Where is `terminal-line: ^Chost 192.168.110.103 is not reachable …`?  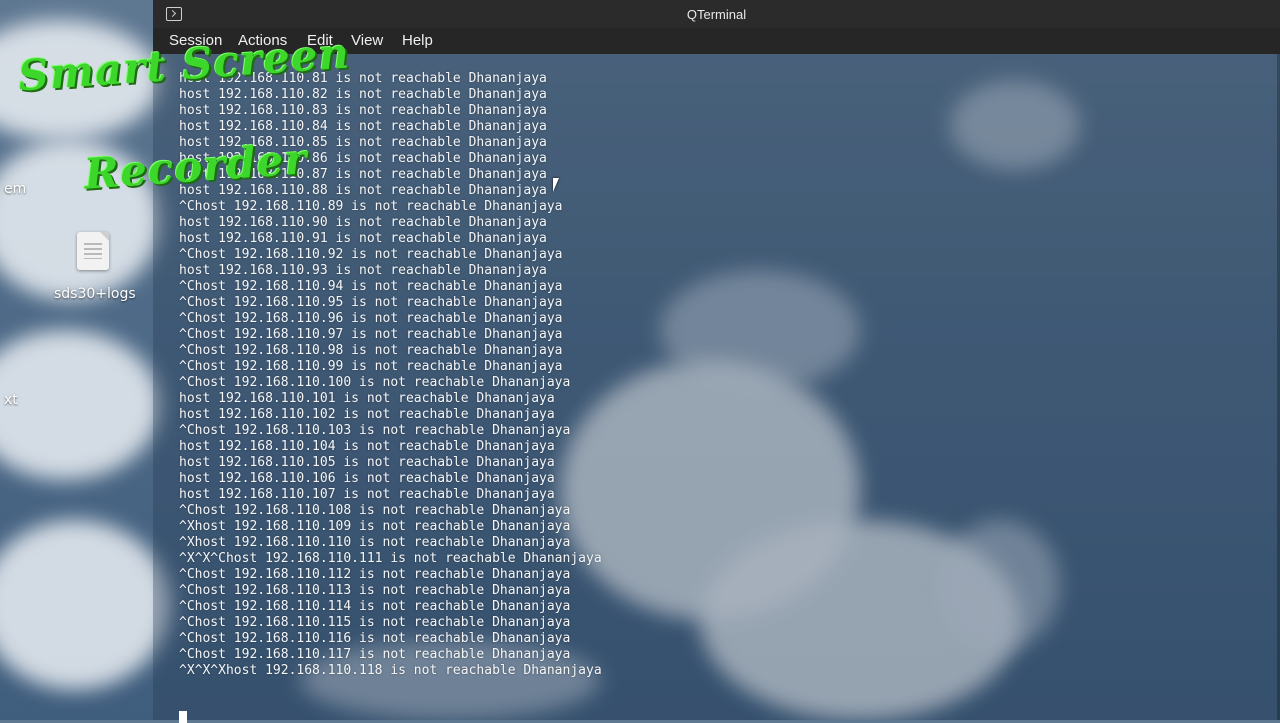 terminal-line: ^Chost 192.168.110.103 is not reachable … is located at coordinates (375, 430).